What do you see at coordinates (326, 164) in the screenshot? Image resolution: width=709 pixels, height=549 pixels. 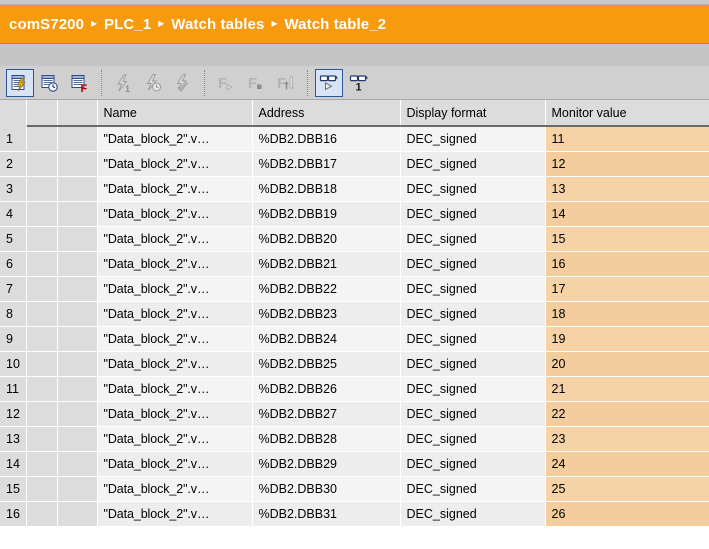 I see `cell-address: %DB2.DBB17` at bounding box center [326, 164].